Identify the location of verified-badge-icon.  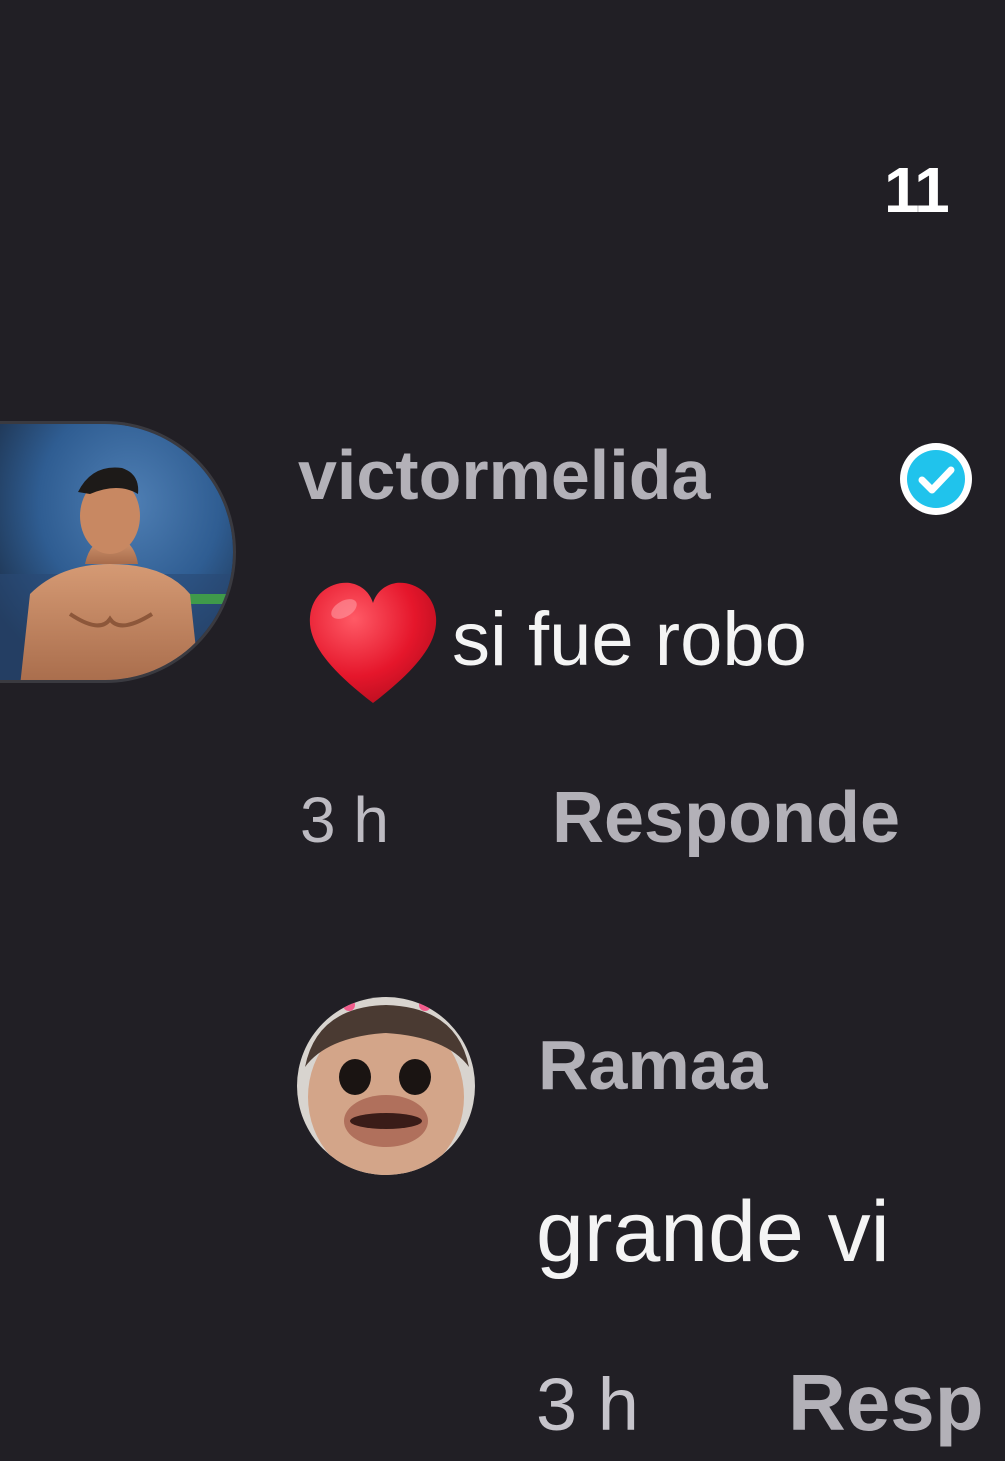
(936, 479).